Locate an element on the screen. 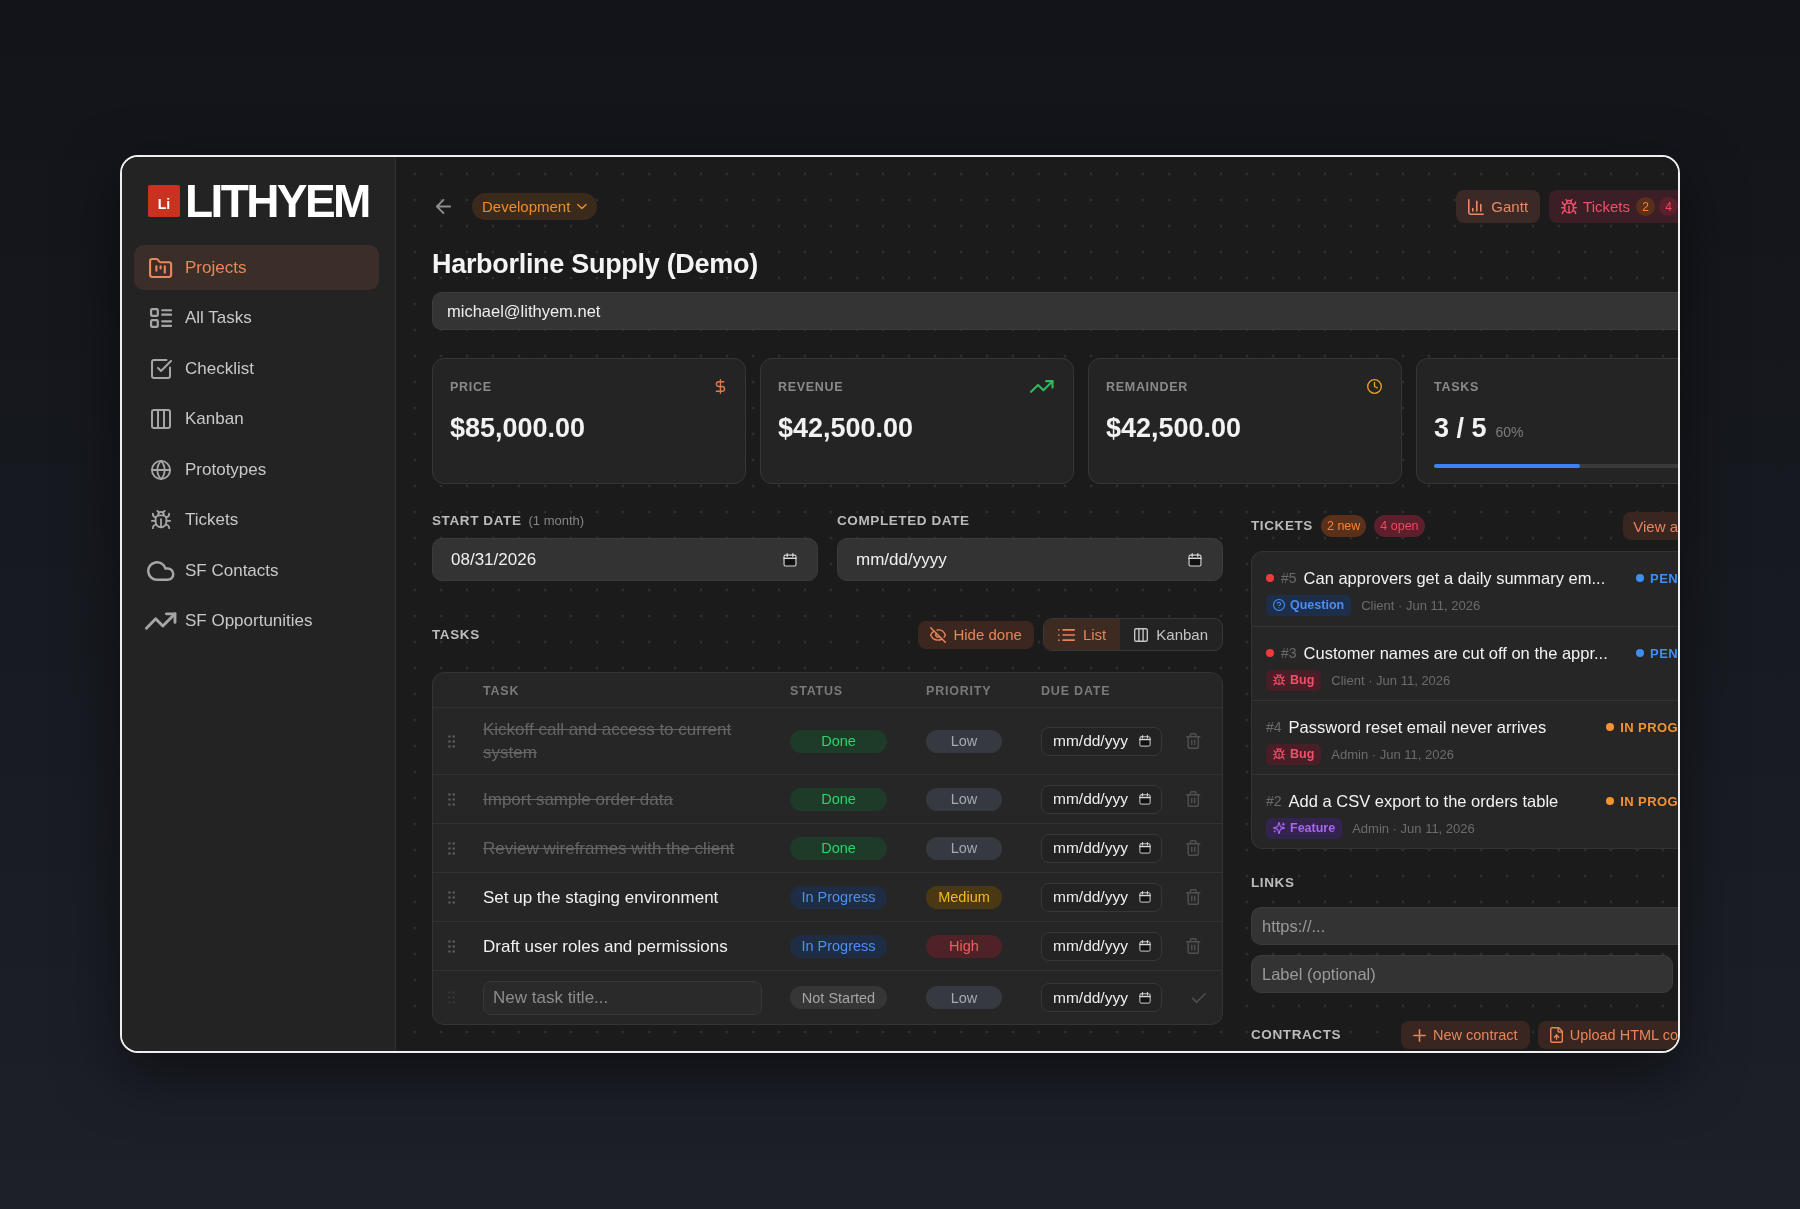 Image resolution: width=1800 pixels, height=1209 pixels. column-header: DUE DATE is located at coordinates (1076, 691).